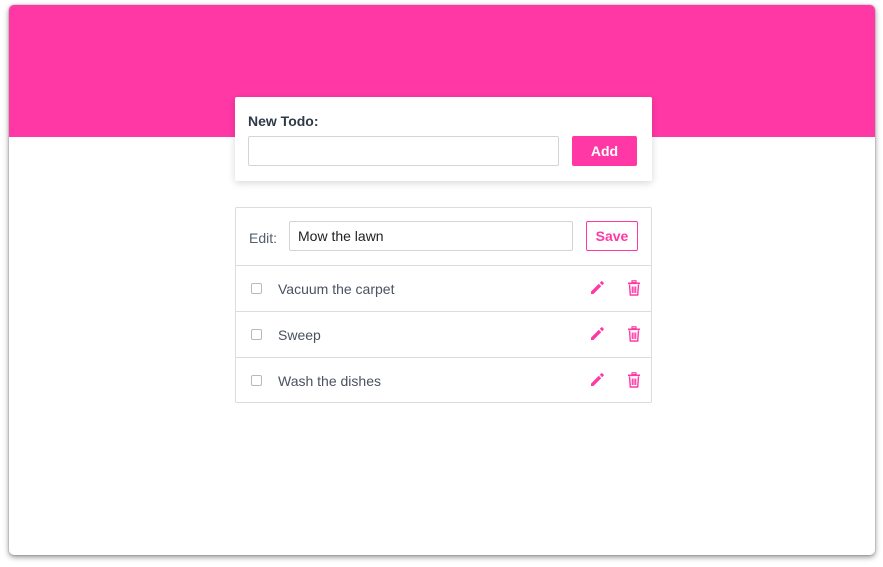 Image resolution: width=883 pixels, height=567 pixels. I want to click on todo-text: Wash the dishes, so click(329, 381).